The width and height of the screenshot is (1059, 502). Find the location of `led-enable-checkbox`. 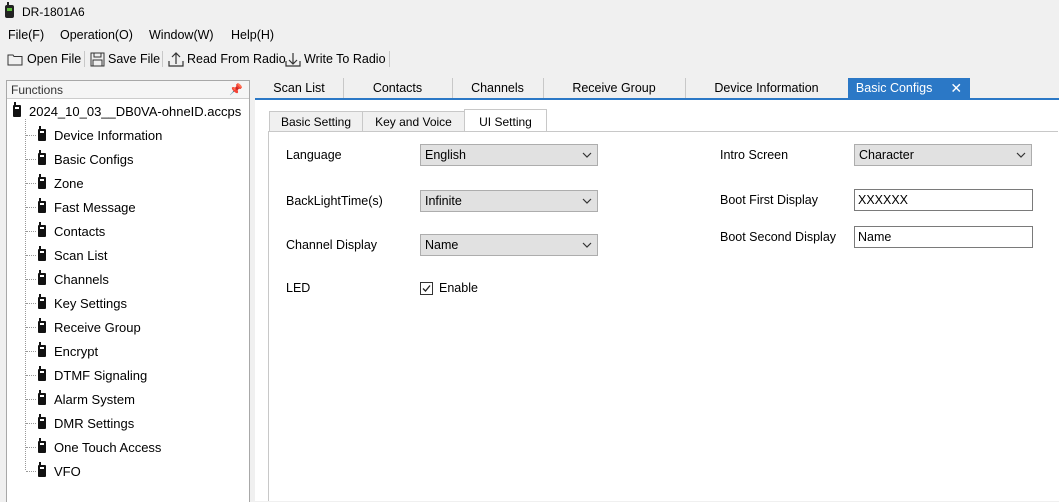

led-enable-checkbox is located at coordinates (426, 288).